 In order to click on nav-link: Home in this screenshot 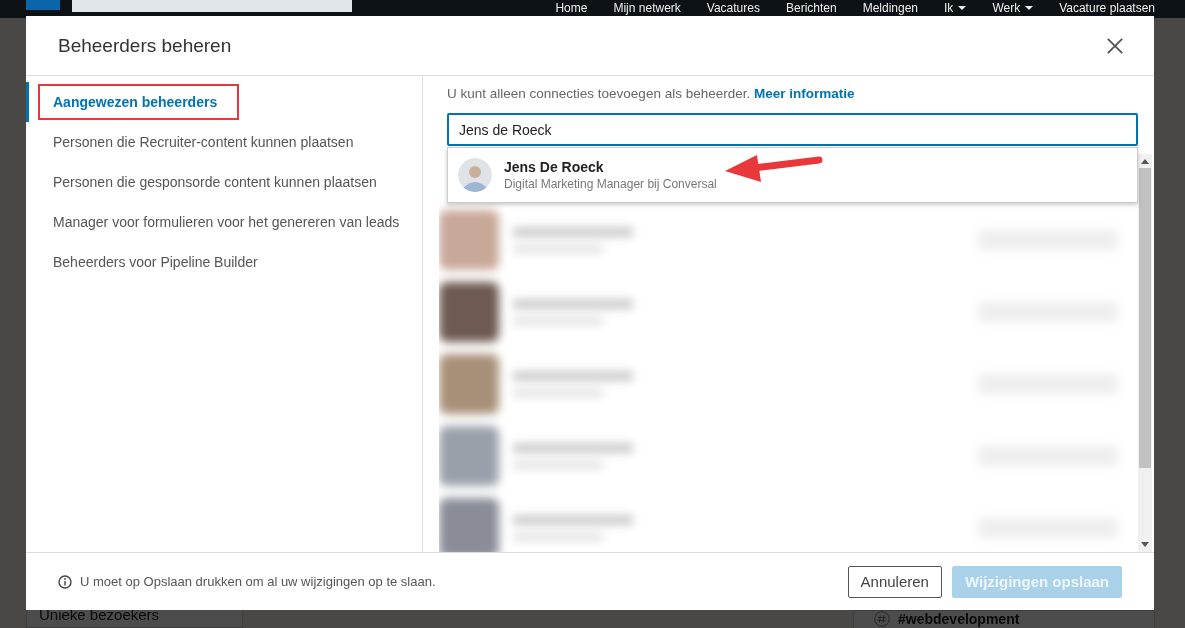, I will do `click(571, 8)`.